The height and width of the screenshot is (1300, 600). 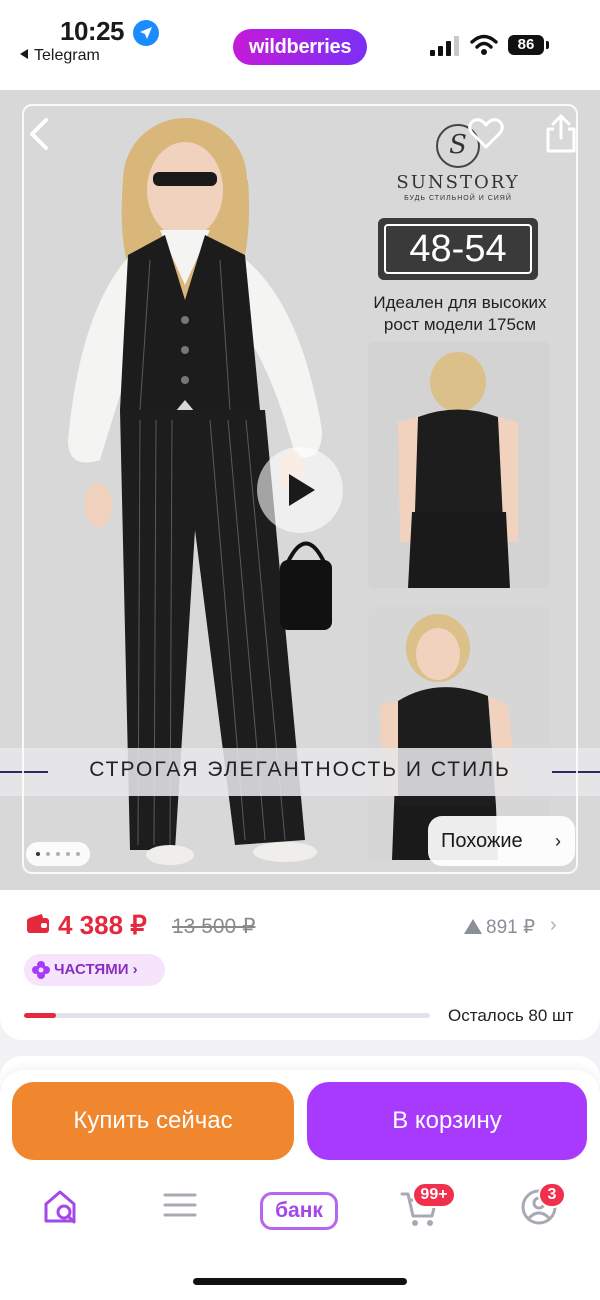 What do you see at coordinates (214, 926) in the screenshot?
I see `old-price: 13 500 ₽` at bounding box center [214, 926].